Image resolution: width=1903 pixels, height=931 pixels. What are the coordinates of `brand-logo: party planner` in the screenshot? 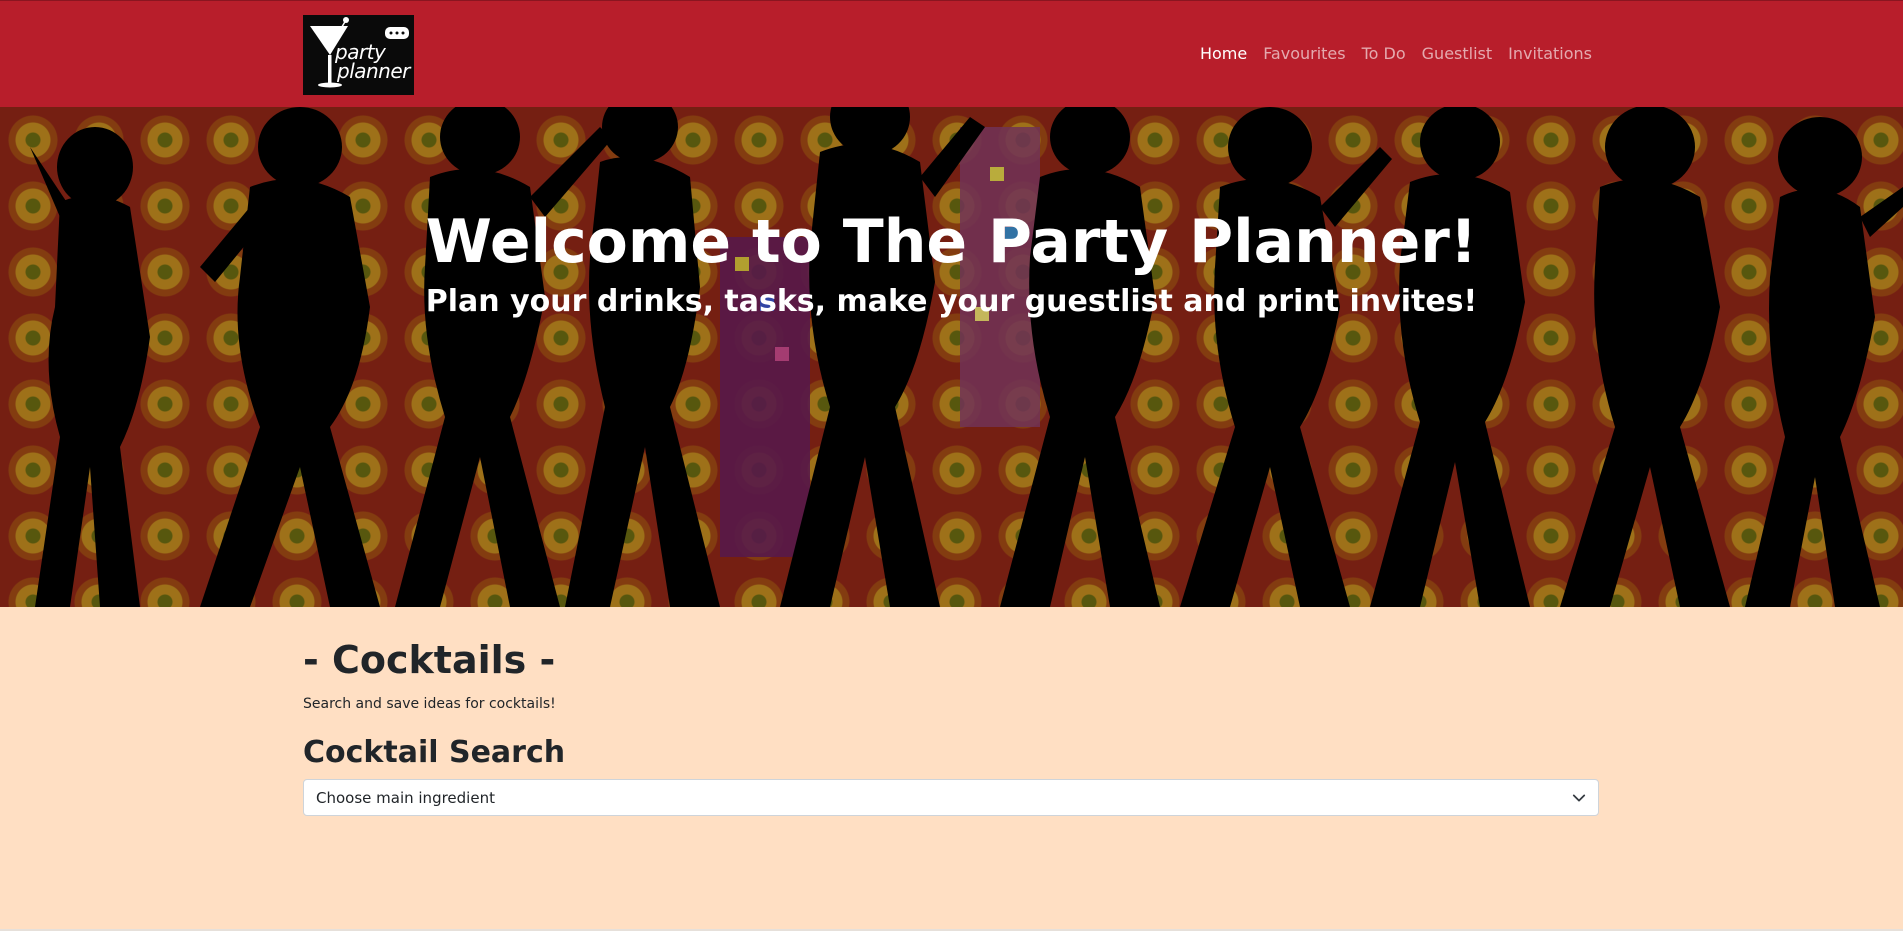 It's located at (358, 55).